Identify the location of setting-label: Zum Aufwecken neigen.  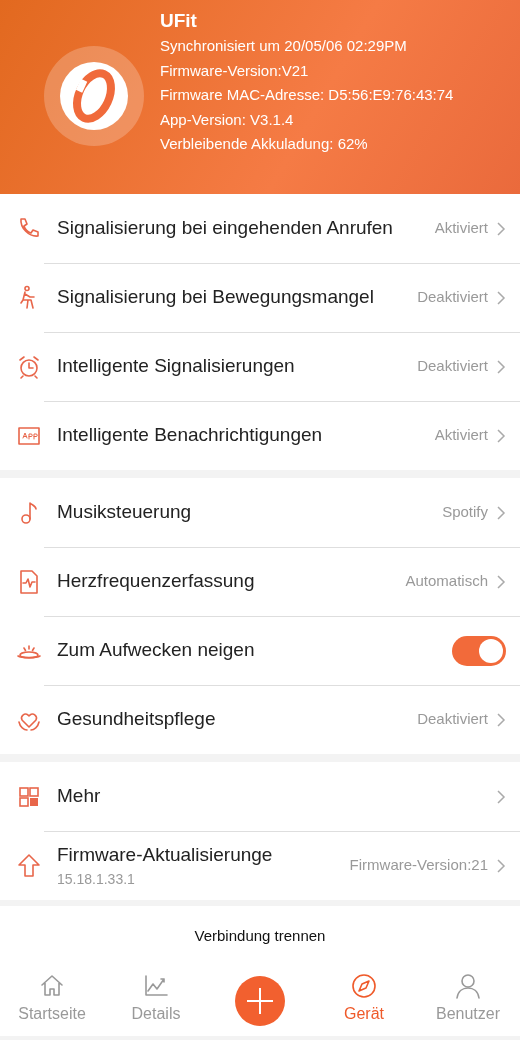
(156, 650).